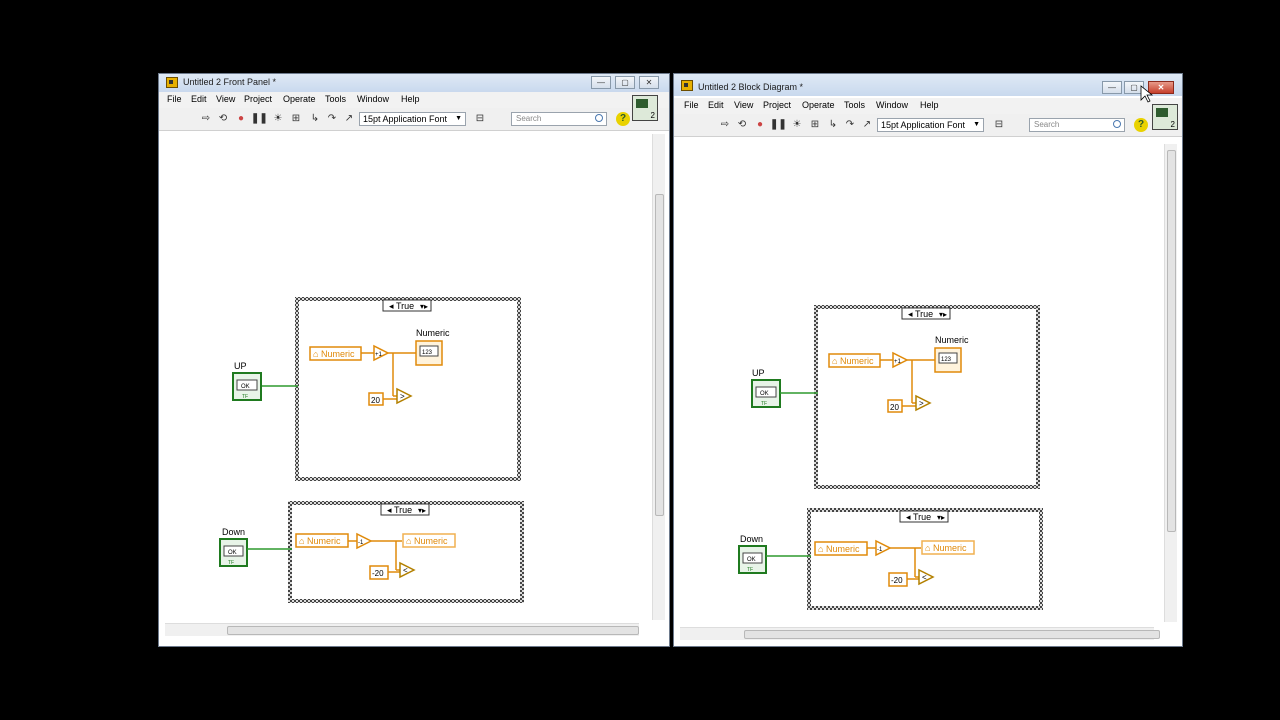  I want to click on front-panel-vertical-scrollbar, so click(658, 377).